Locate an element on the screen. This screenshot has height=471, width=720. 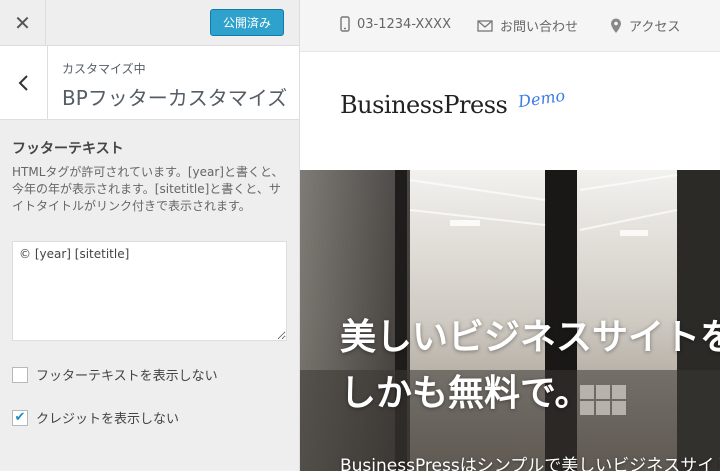
hero-heading: 美しいビジネスサイトを しかも無料で。 is located at coordinates (530, 366).